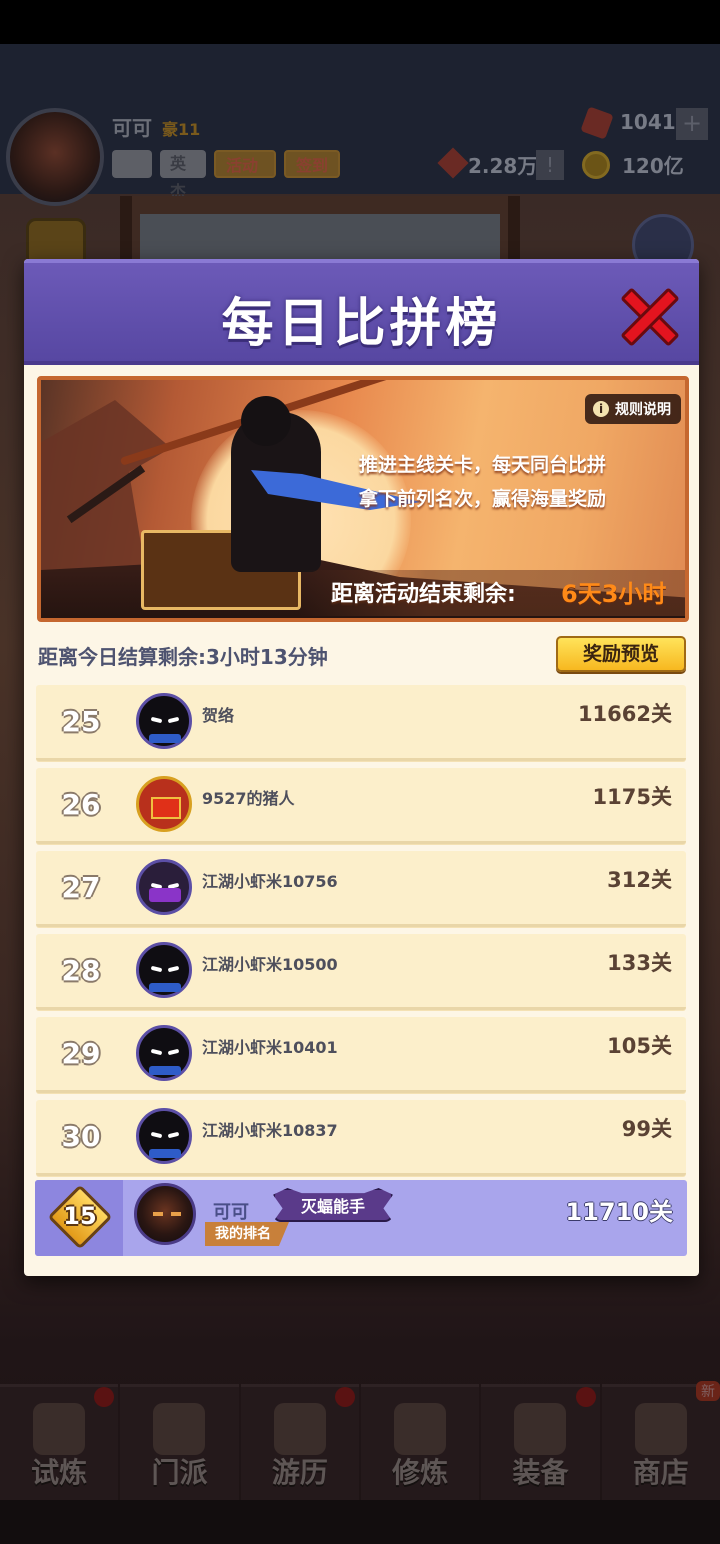 This screenshot has height=1544, width=720. What do you see at coordinates (650, 317) in the screenshot?
I see `close-icon` at bounding box center [650, 317].